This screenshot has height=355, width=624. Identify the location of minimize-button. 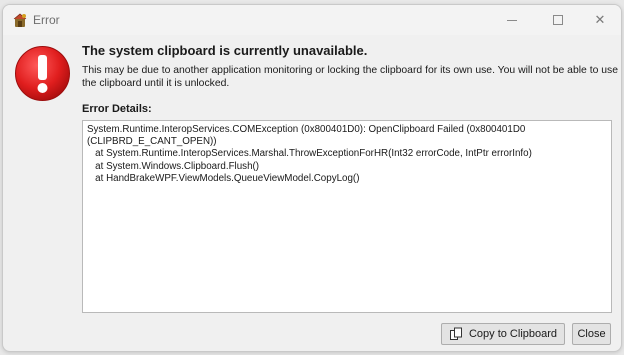
(512, 20).